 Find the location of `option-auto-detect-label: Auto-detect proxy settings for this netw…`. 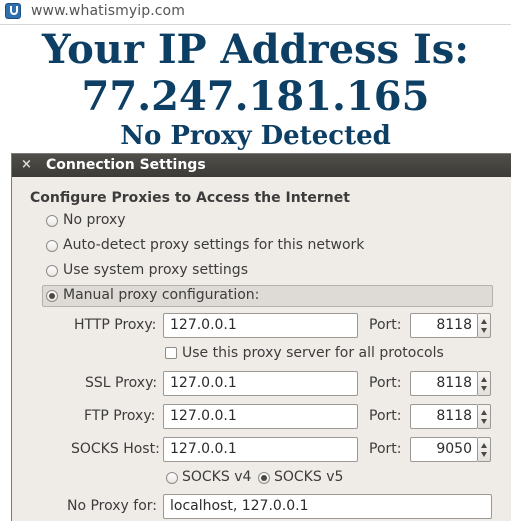

option-auto-detect-label: Auto-detect proxy settings for this netw… is located at coordinates (213, 245).